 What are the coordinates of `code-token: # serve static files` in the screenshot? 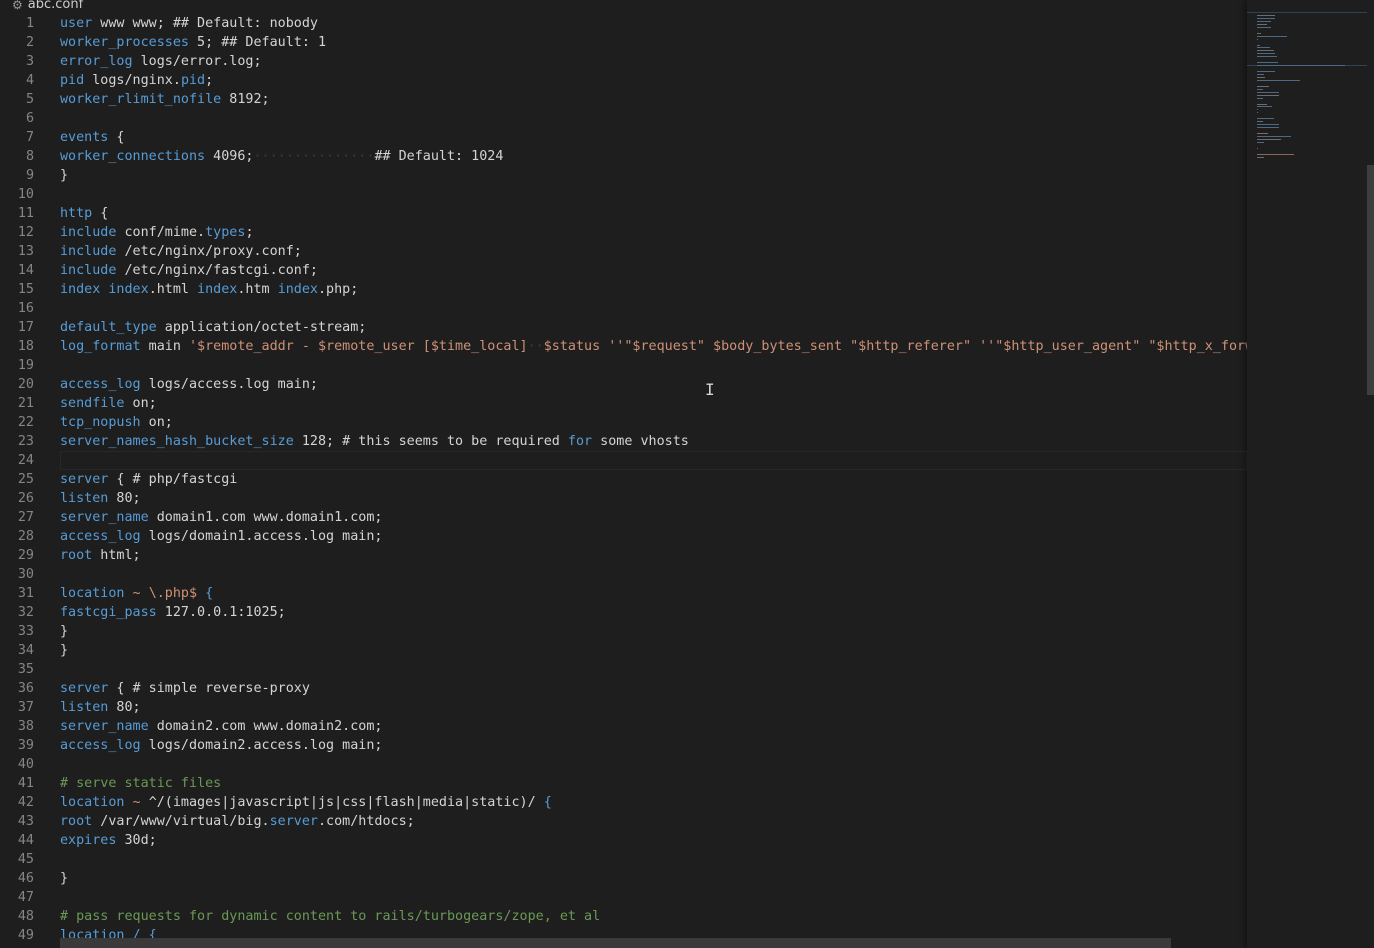 It's located at (141, 783).